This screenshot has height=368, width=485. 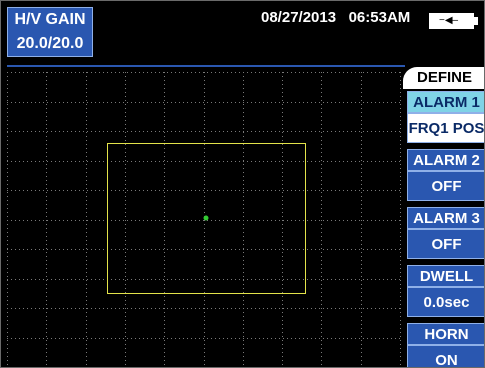 What do you see at coordinates (445, 218) in the screenshot?
I see `alarm3-label: ALARM 3` at bounding box center [445, 218].